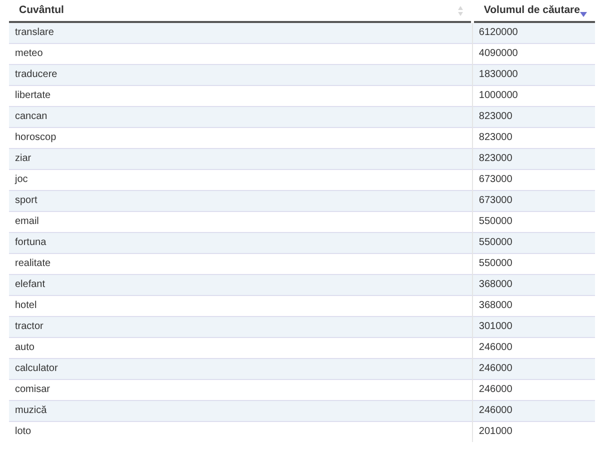  Describe the element at coordinates (498, 32) in the screenshot. I see `table-cell: 6120000` at that location.